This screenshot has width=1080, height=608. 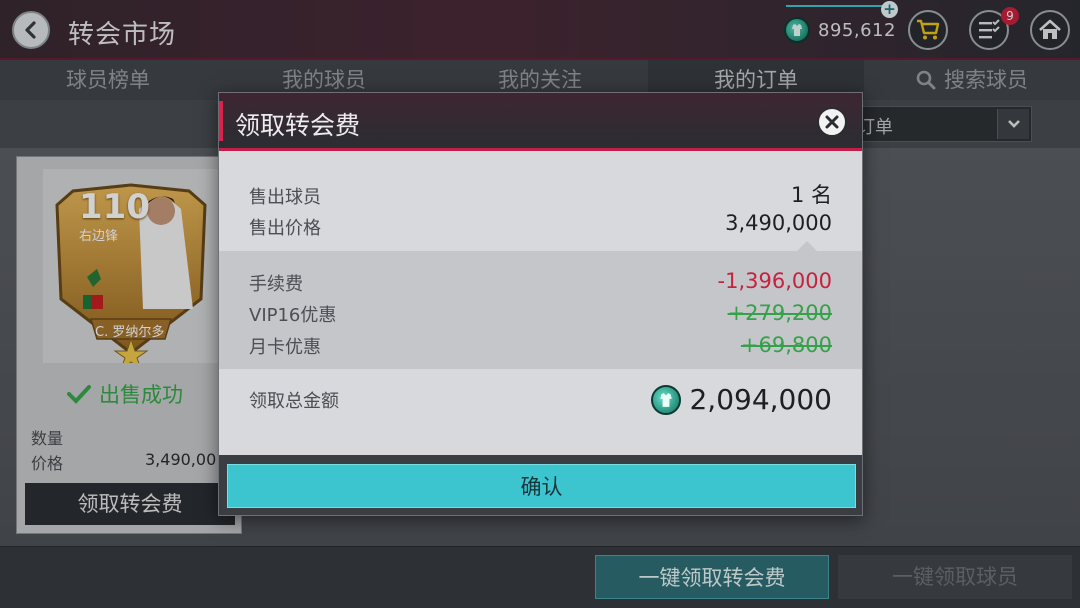 What do you see at coordinates (285, 347) in the screenshot?
I see `monthly-card-label: 月卡优惠` at bounding box center [285, 347].